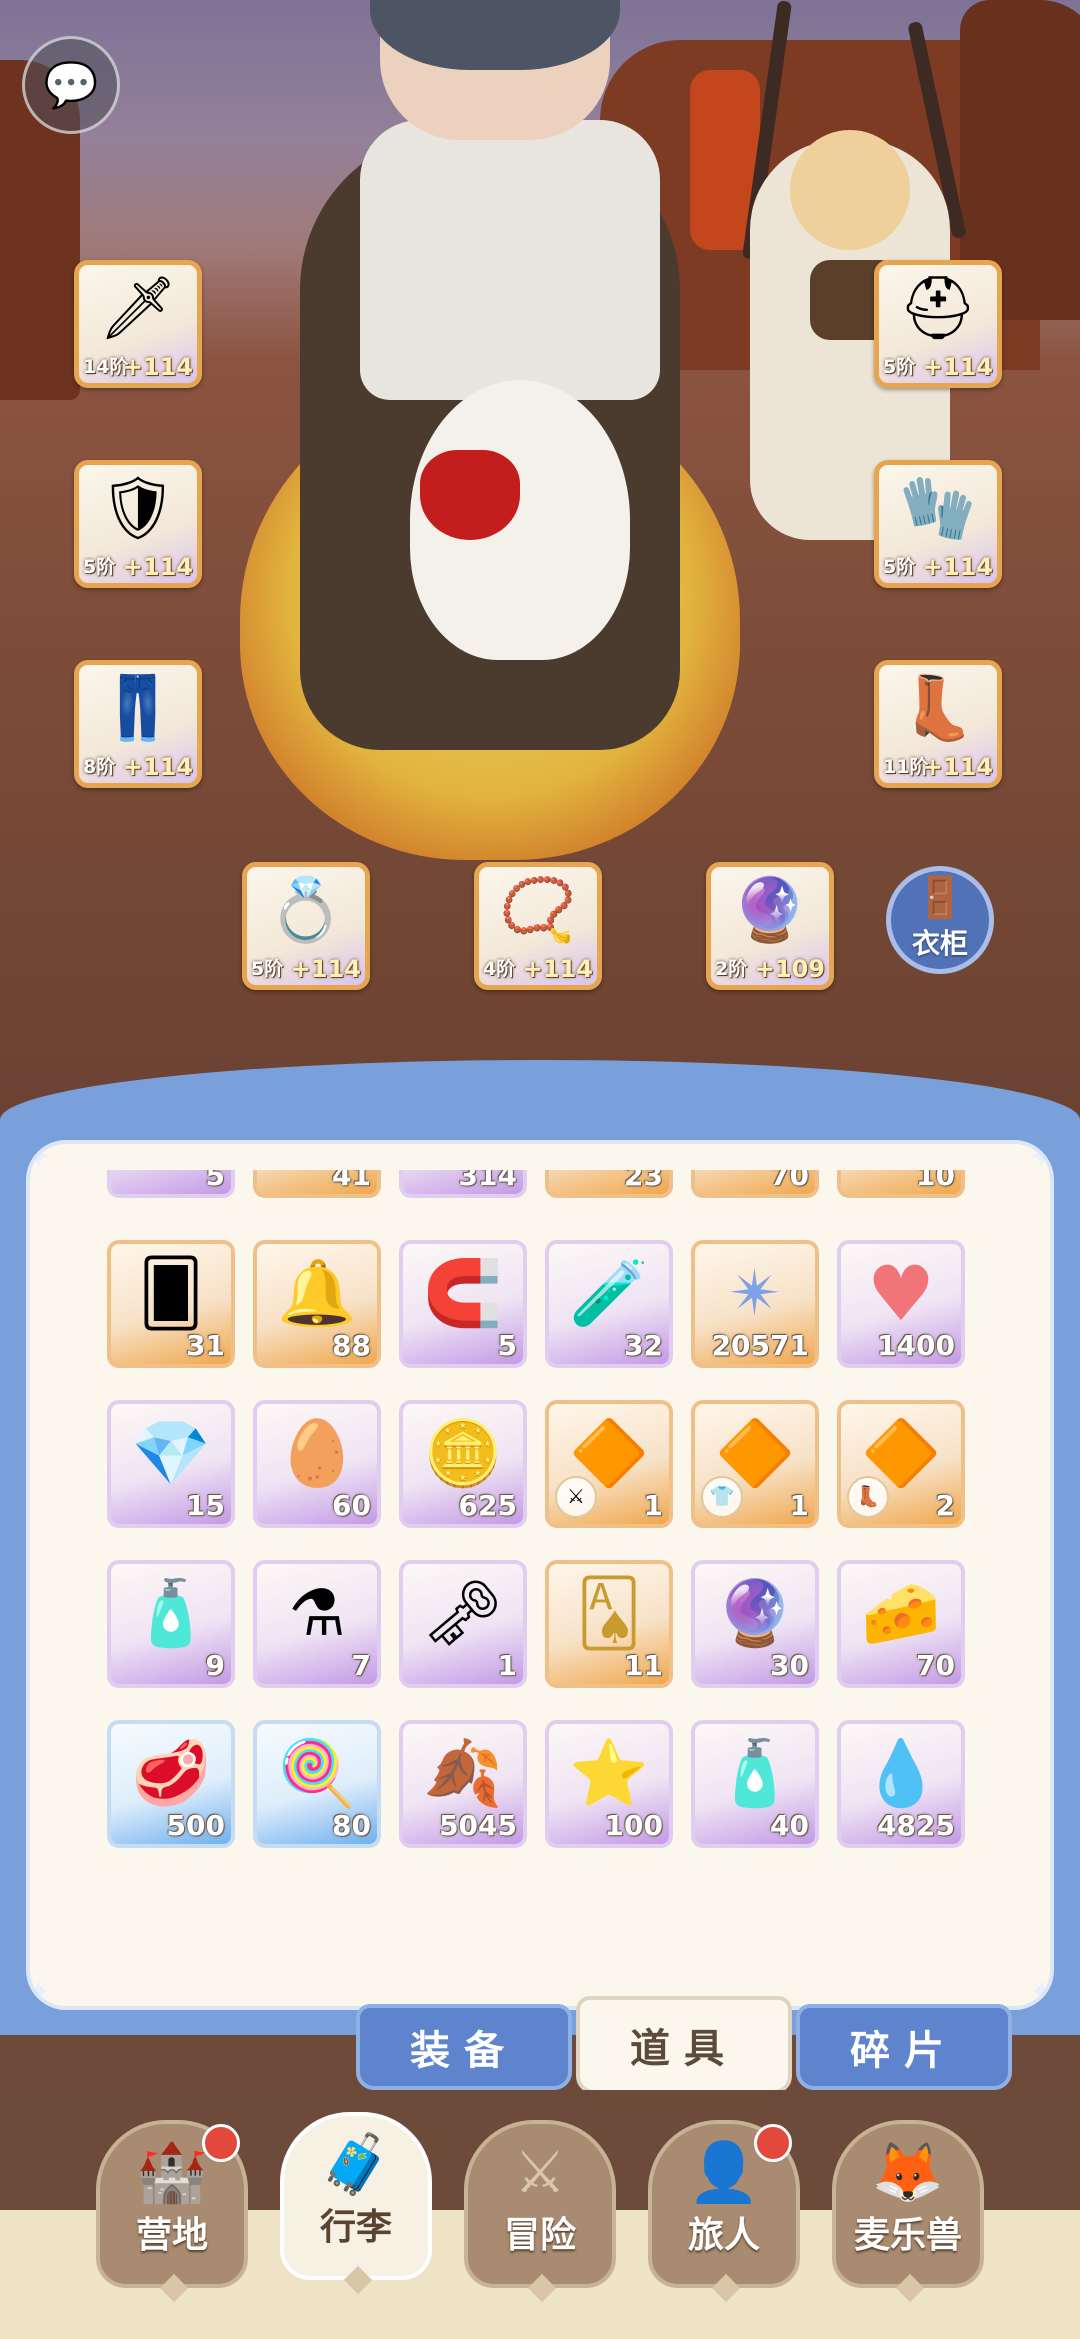 Image resolution: width=1080 pixels, height=2339 pixels. What do you see at coordinates (317, 1454) in the screenshot?
I see `golden-egg-icon: 🥚` at bounding box center [317, 1454].